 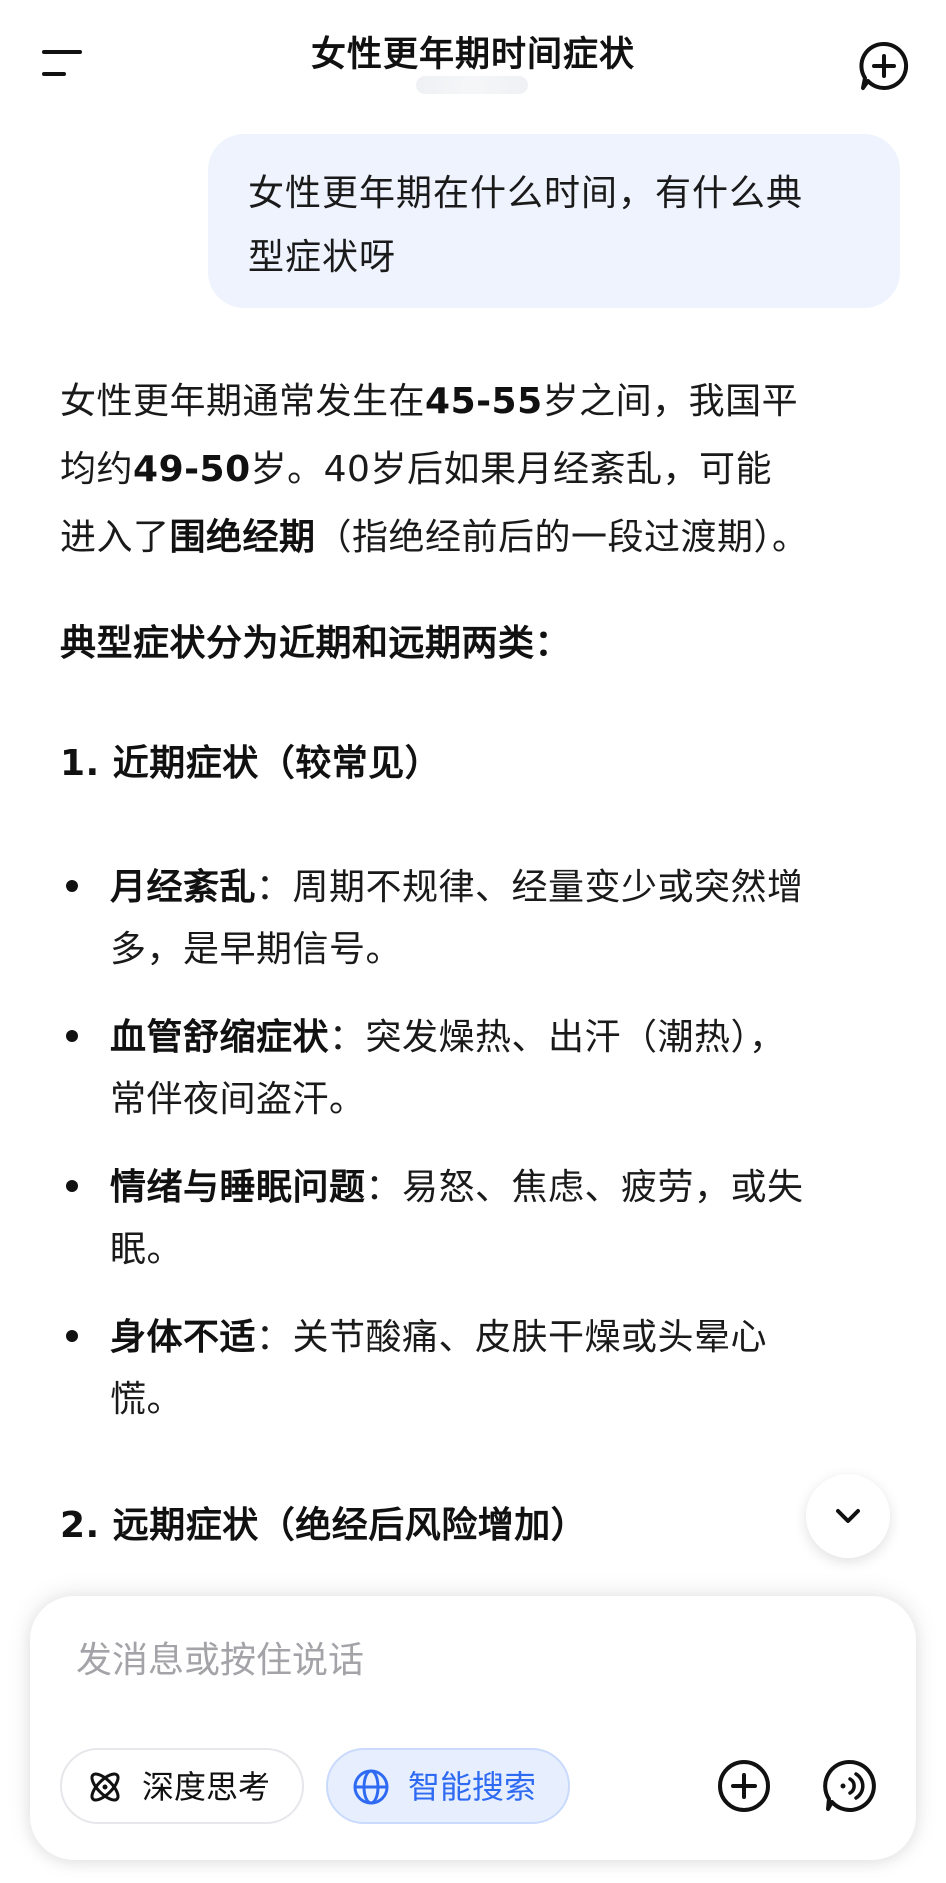 I want to click on answer-line: 进入了围绝经期（指绝经前后的一段过渡期）。, so click(x=479, y=538).